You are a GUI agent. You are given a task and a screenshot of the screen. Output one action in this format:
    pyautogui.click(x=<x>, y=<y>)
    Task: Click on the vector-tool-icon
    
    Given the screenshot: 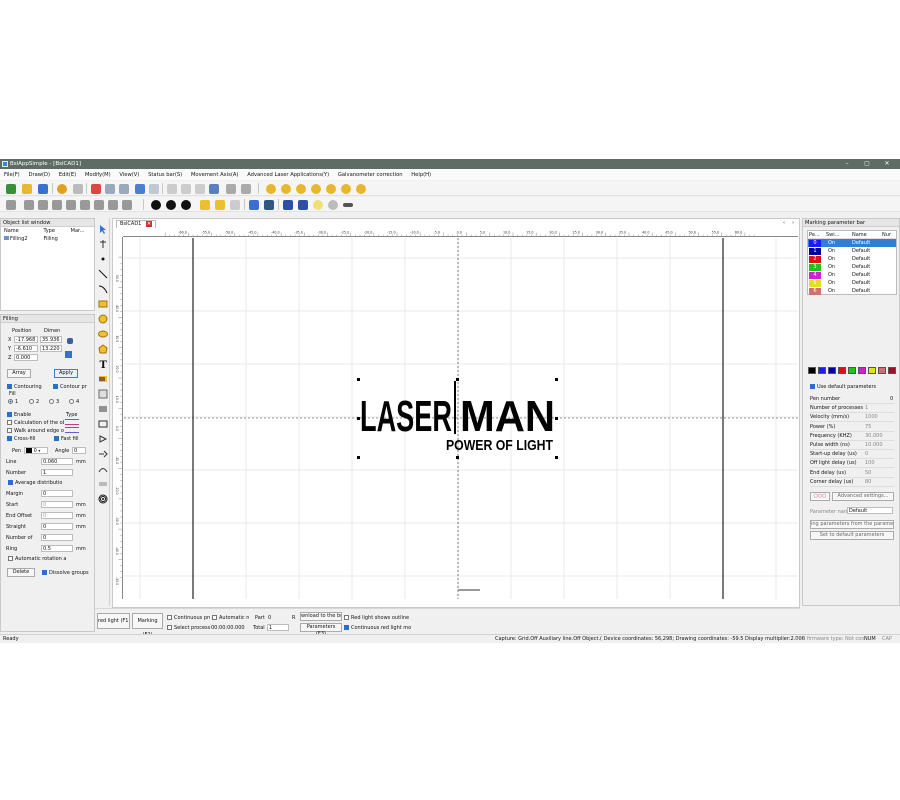 What is the action you would take?
    pyautogui.click(x=103, y=409)
    